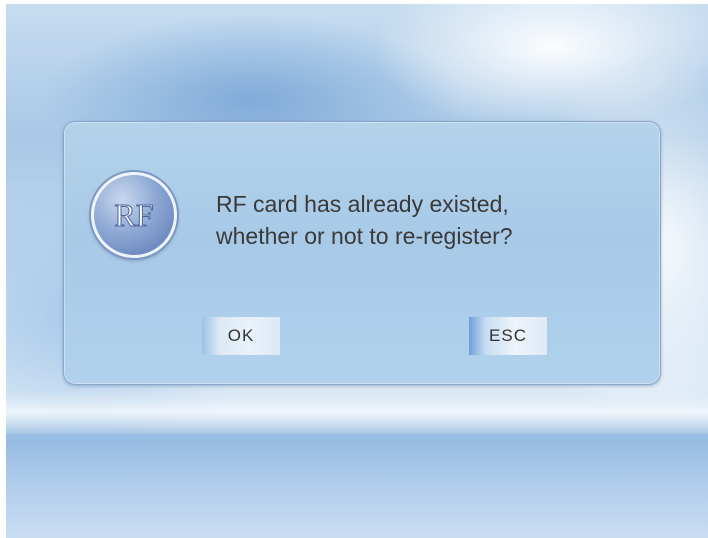 This screenshot has width=708, height=538. Describe the element at coordinates (364, 236) in the screenshot. I see `dialog-message-line-2: whether or not to re-register?` at that location.